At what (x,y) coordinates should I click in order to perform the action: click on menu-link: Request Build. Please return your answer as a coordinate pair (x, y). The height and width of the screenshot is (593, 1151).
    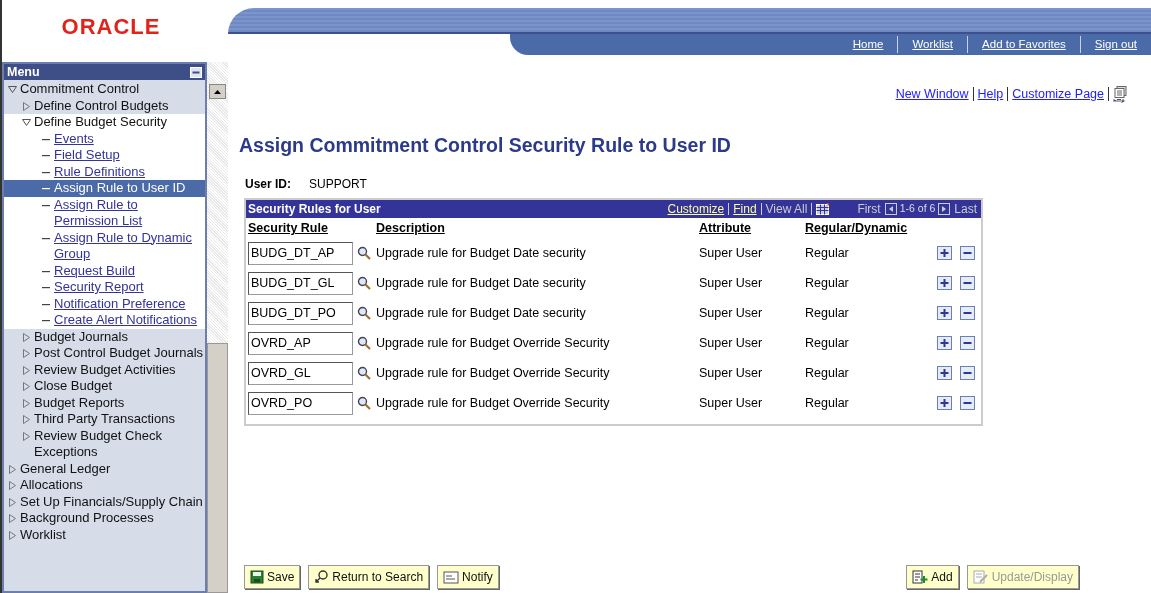
    Looking at the image, I should click on (94, 270).